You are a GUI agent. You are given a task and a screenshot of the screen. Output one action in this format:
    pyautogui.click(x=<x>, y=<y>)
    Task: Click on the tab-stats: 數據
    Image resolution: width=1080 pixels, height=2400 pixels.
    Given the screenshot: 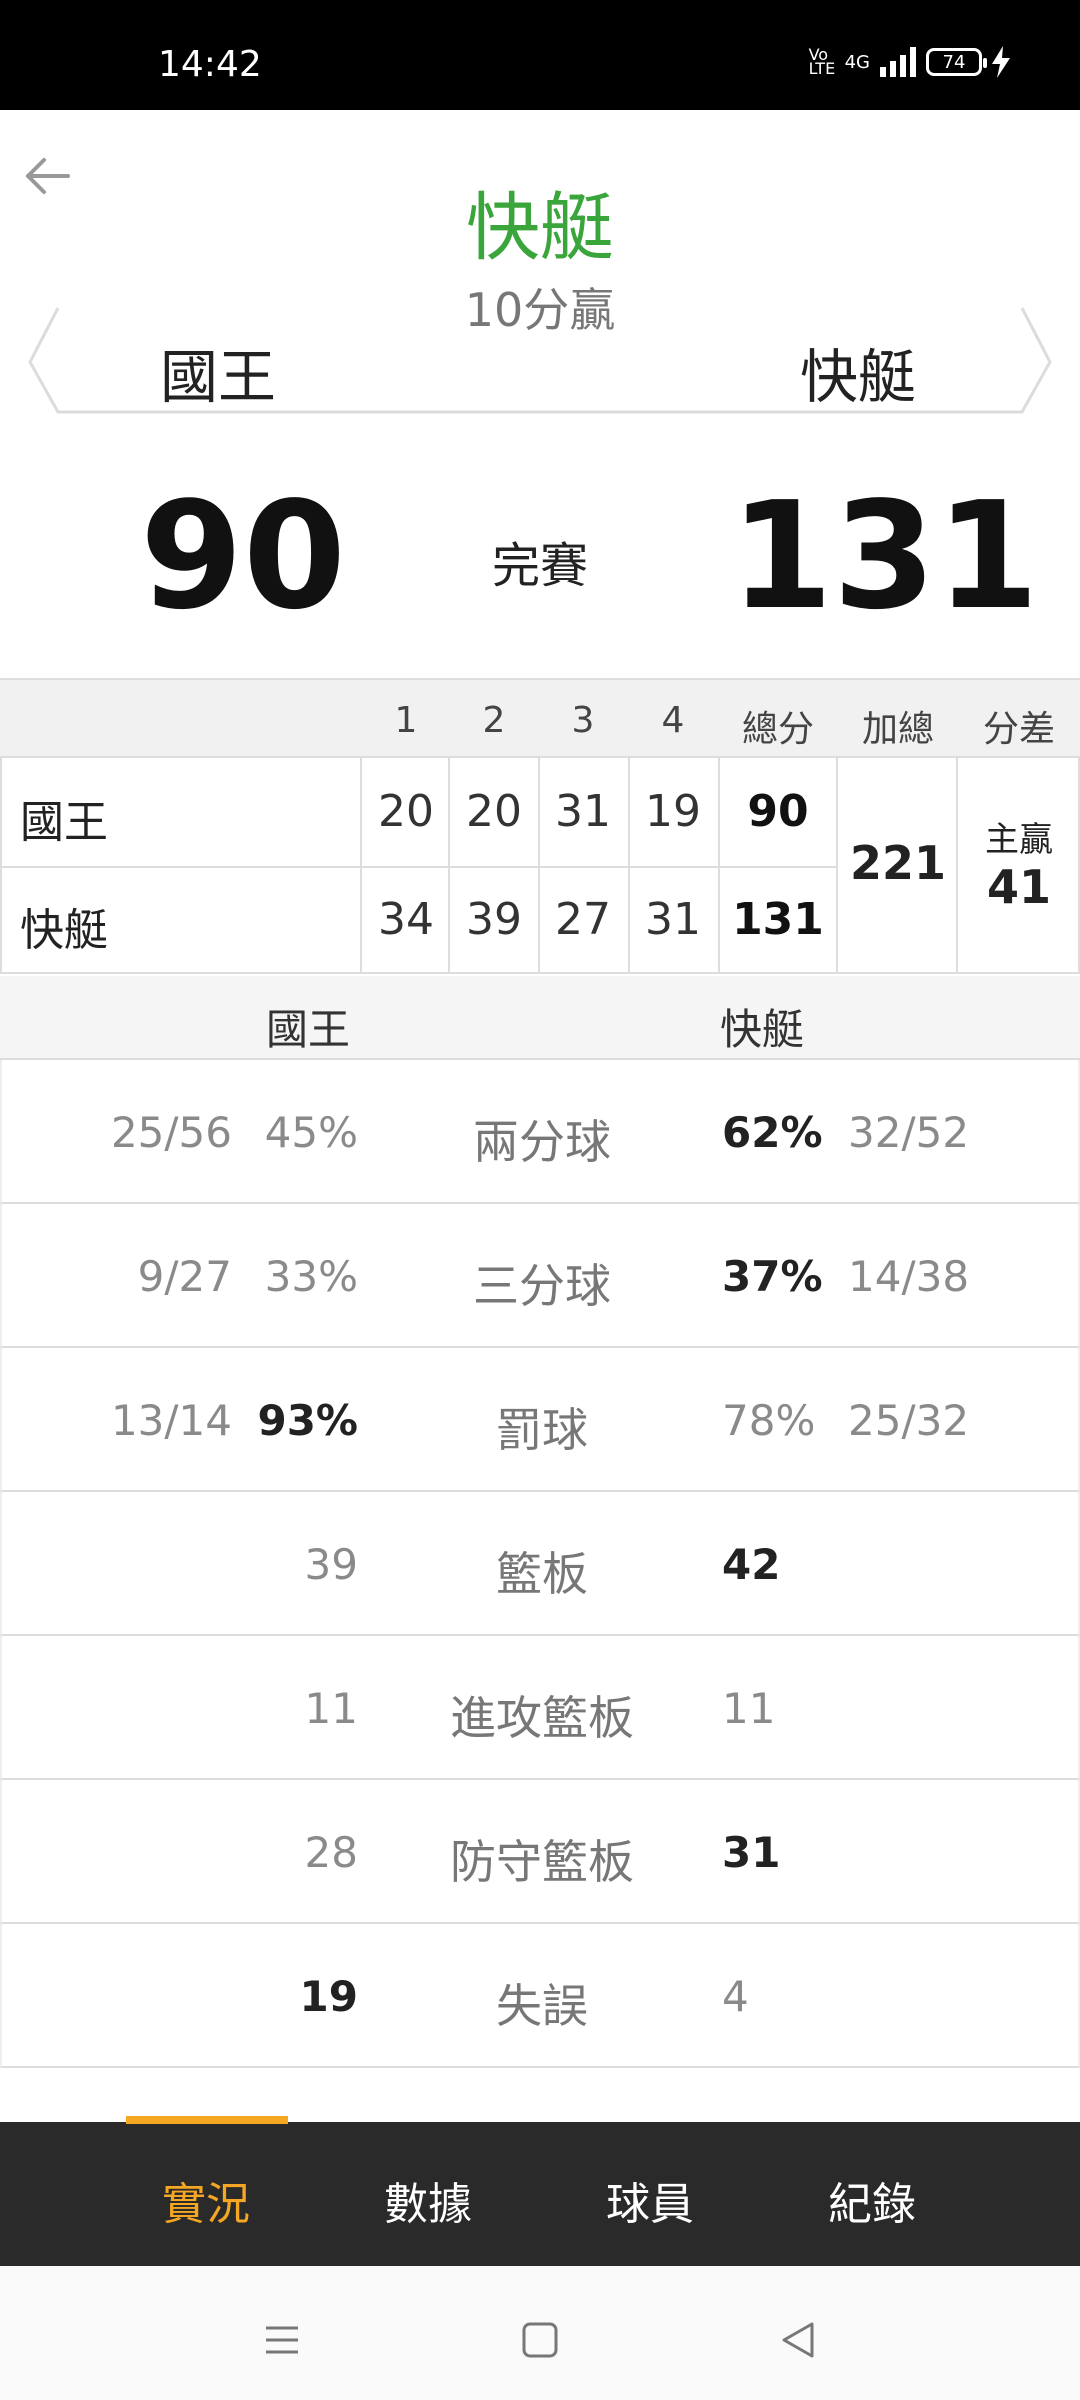 What is the action you would take?
    pyautogui.click(x=428, y=2200)
    